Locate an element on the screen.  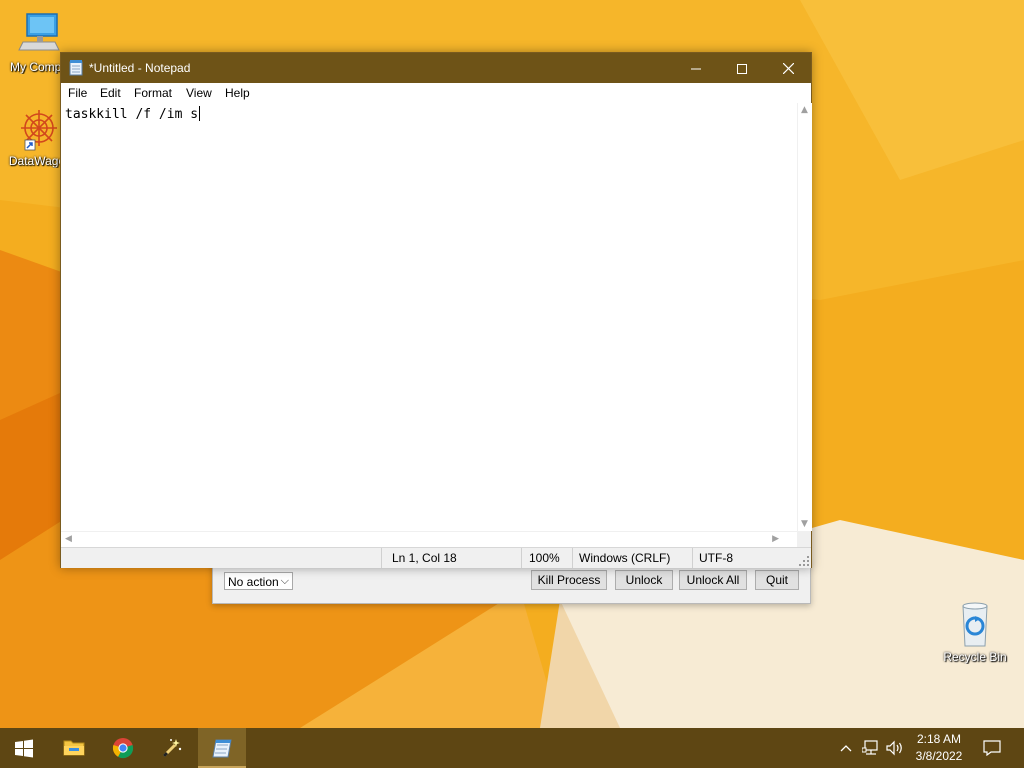
notification-icon is located at coordinates (992, 748).